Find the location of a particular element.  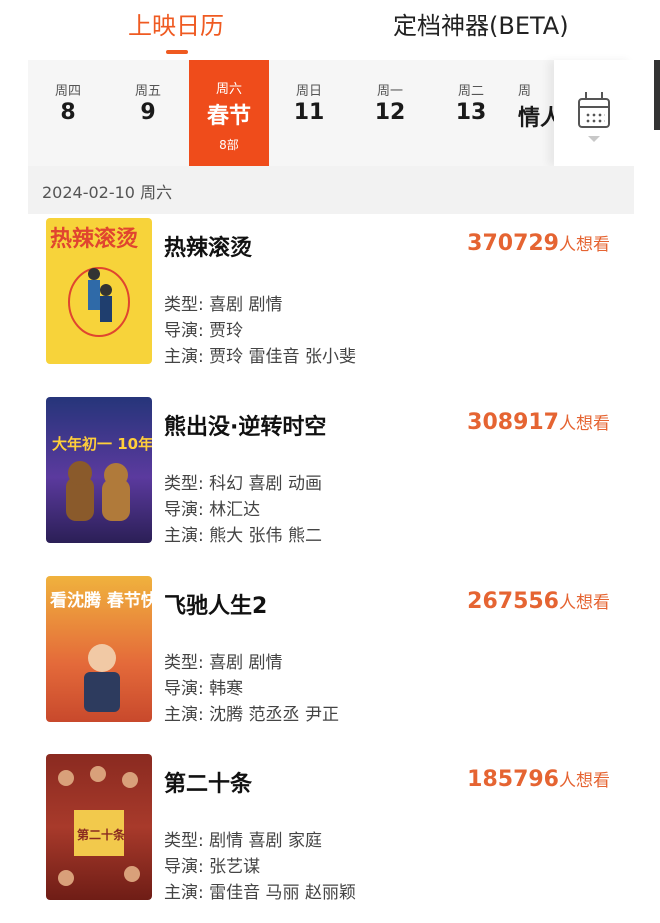

director-value: 林汇达 is located at coordinates (235, 510).